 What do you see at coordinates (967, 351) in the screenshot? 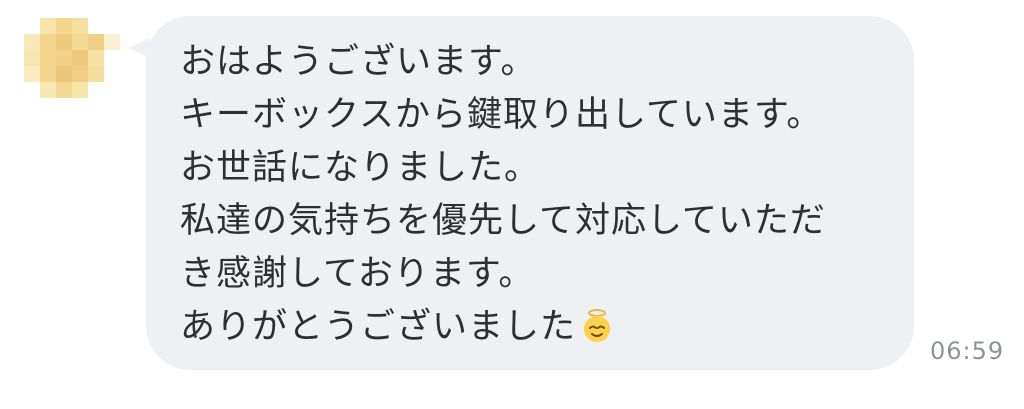
I see `message-timestamp: 06:59` at bounding box center [967, 351].